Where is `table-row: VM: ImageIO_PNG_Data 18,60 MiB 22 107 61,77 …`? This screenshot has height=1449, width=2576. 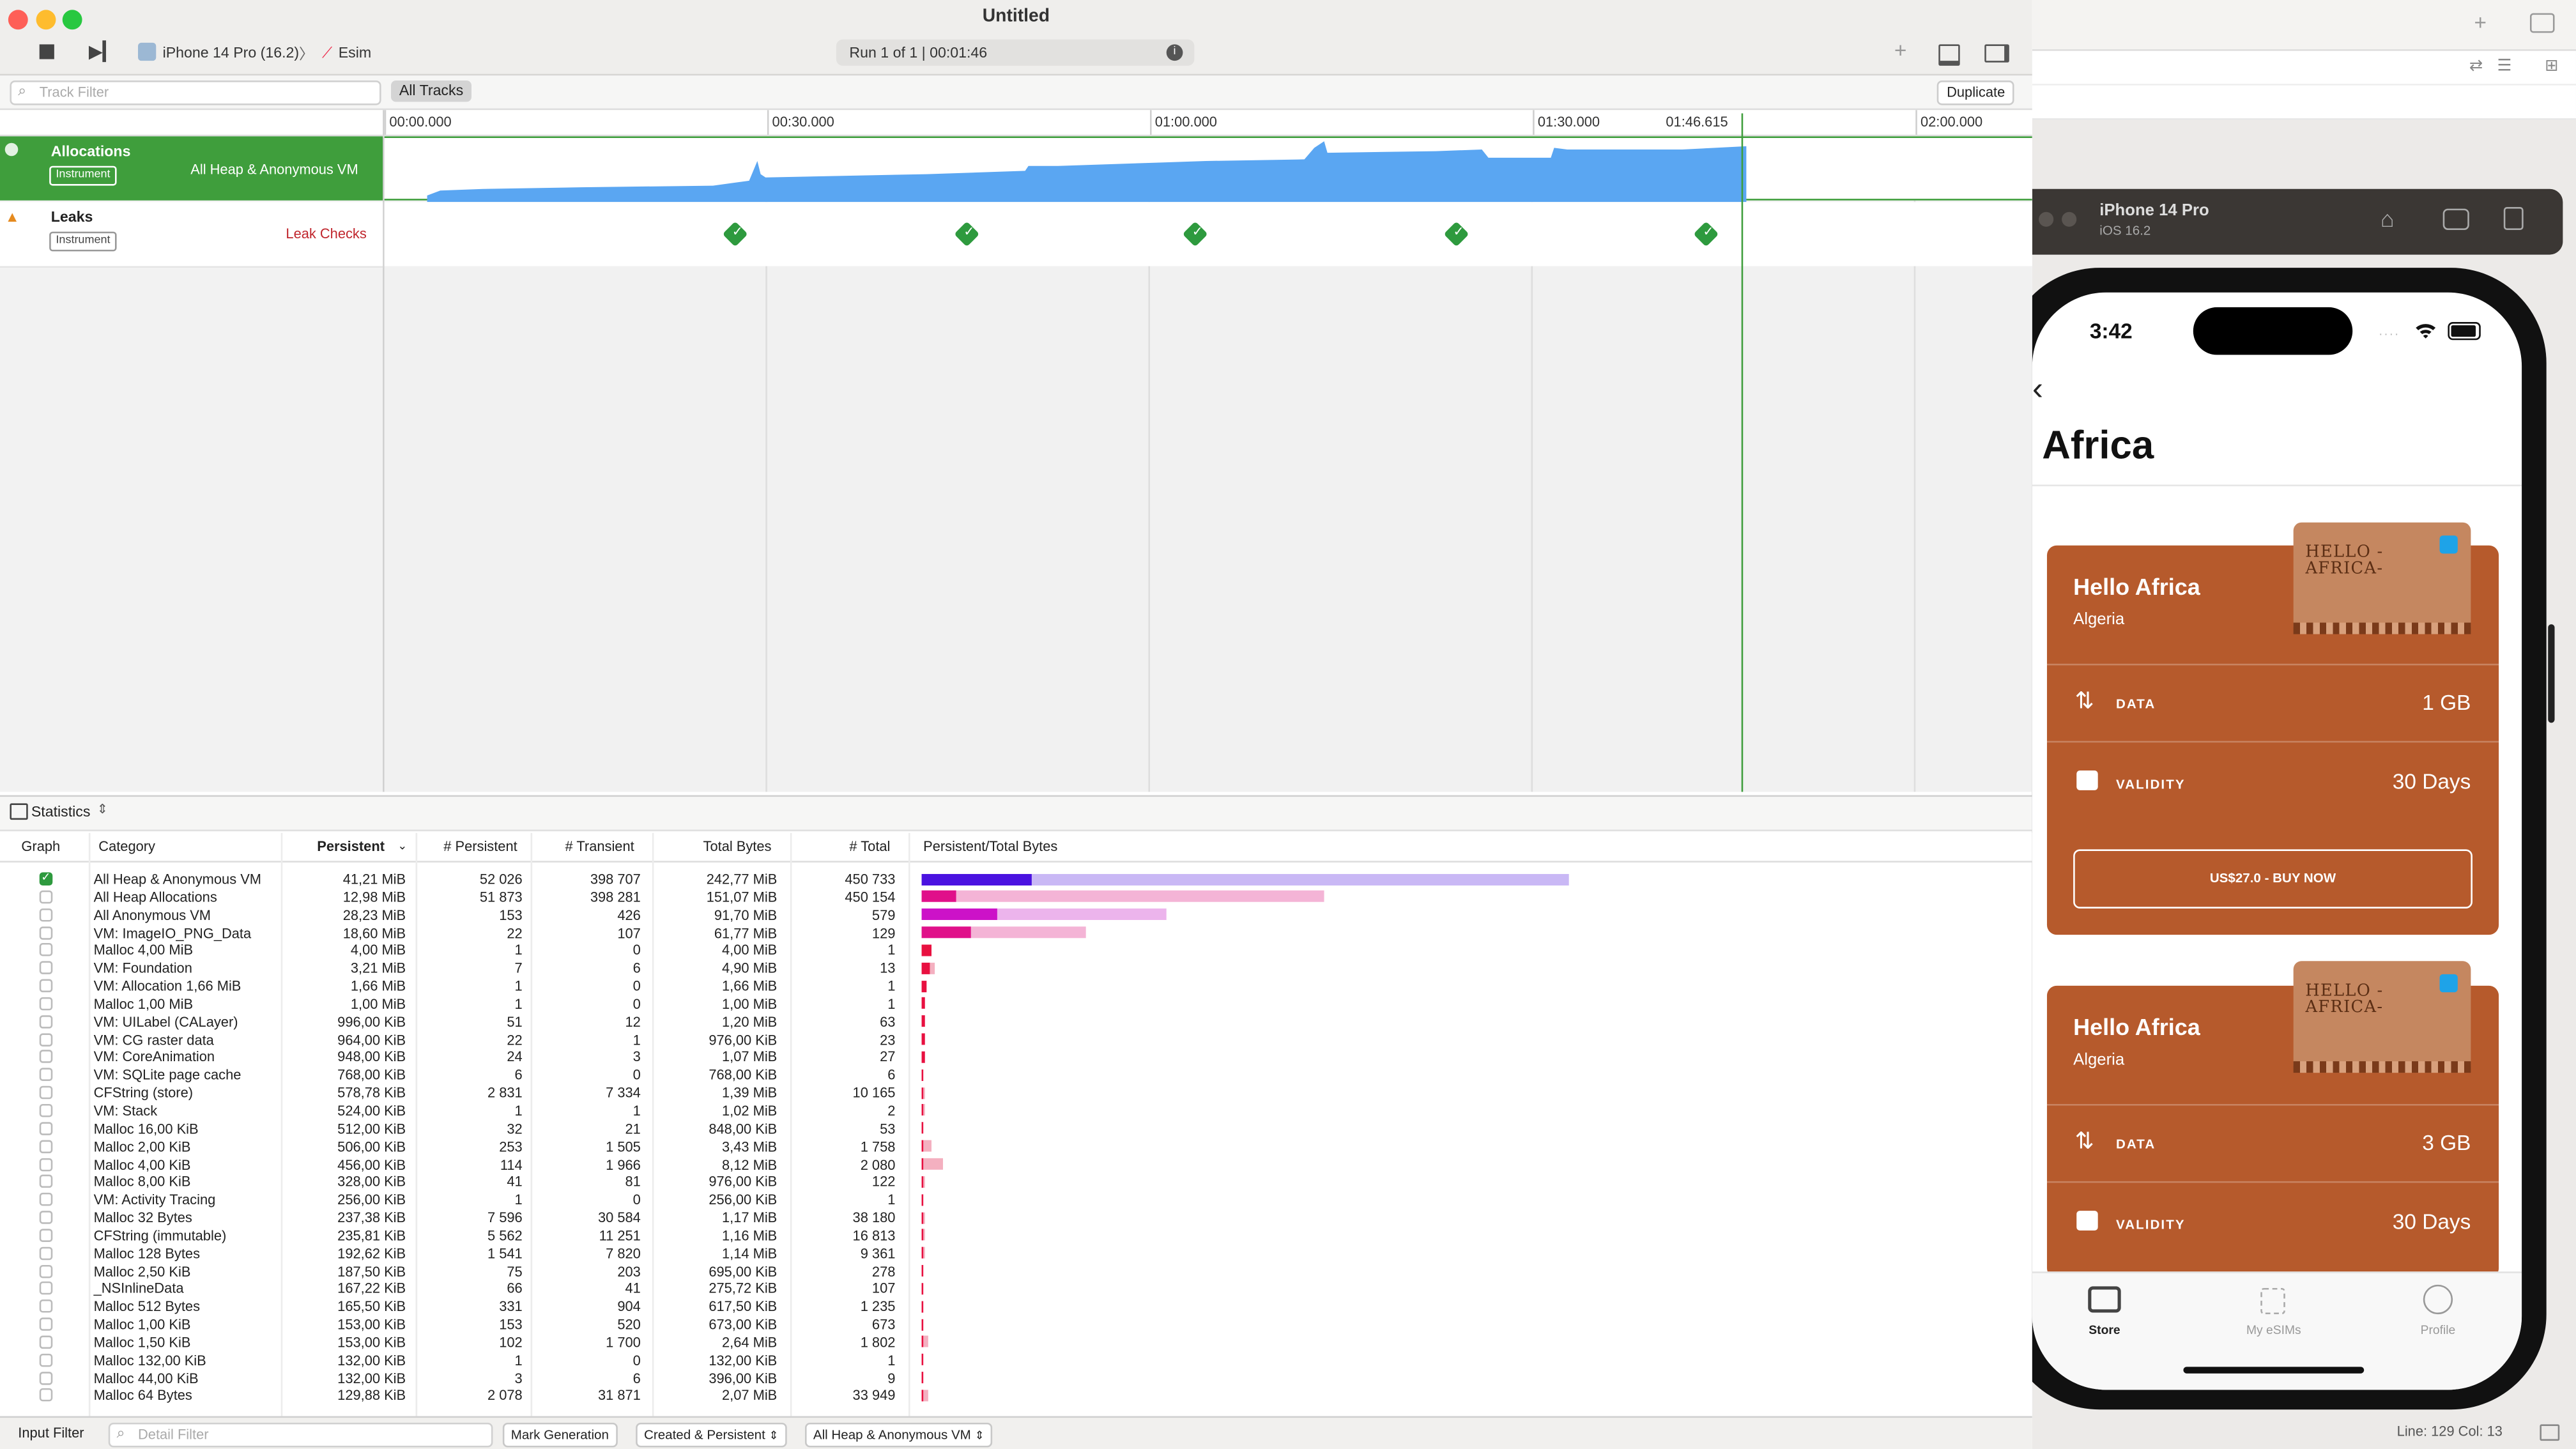 table-row: VM: ImageIO_PNG_Data 18,60 MiB 22 107 61,77 … is located at coordinates (1016, 933).